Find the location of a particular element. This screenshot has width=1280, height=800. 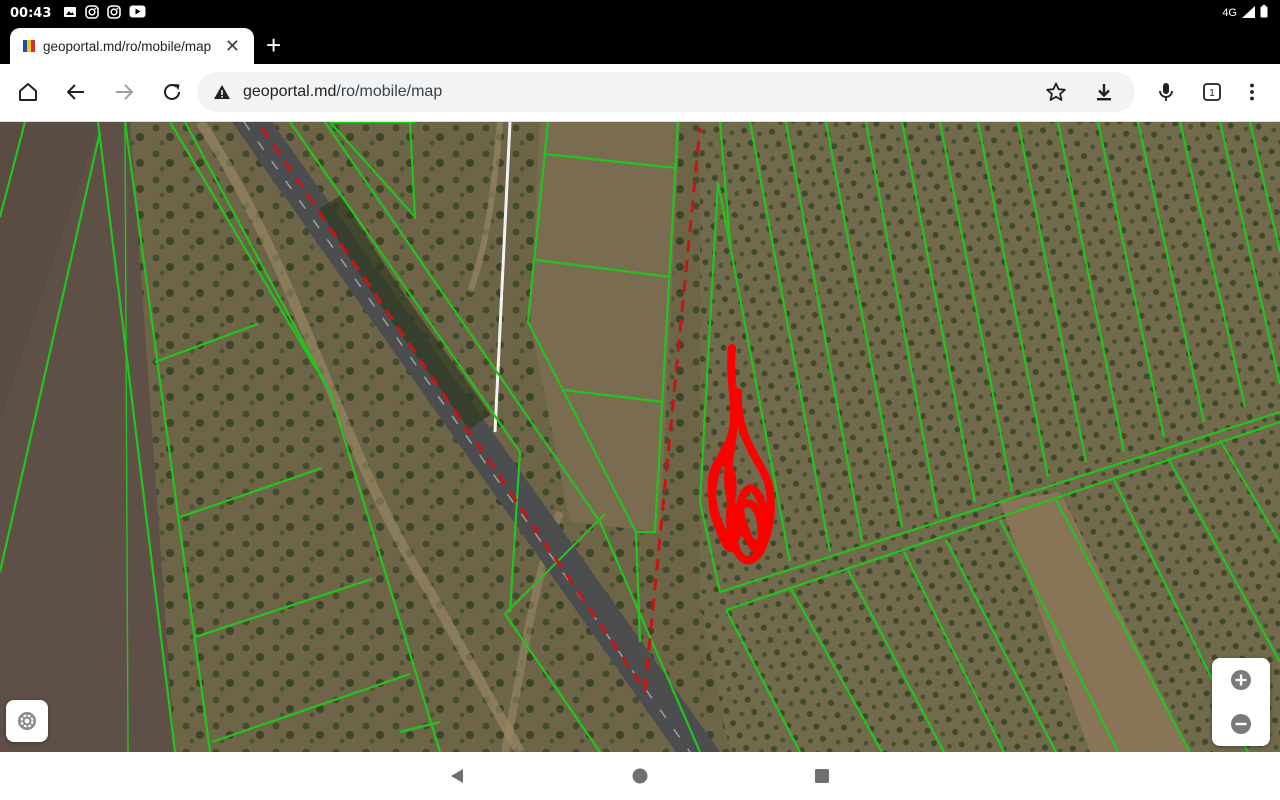

plus-circle-icon is located at coordinates (1241, 680).